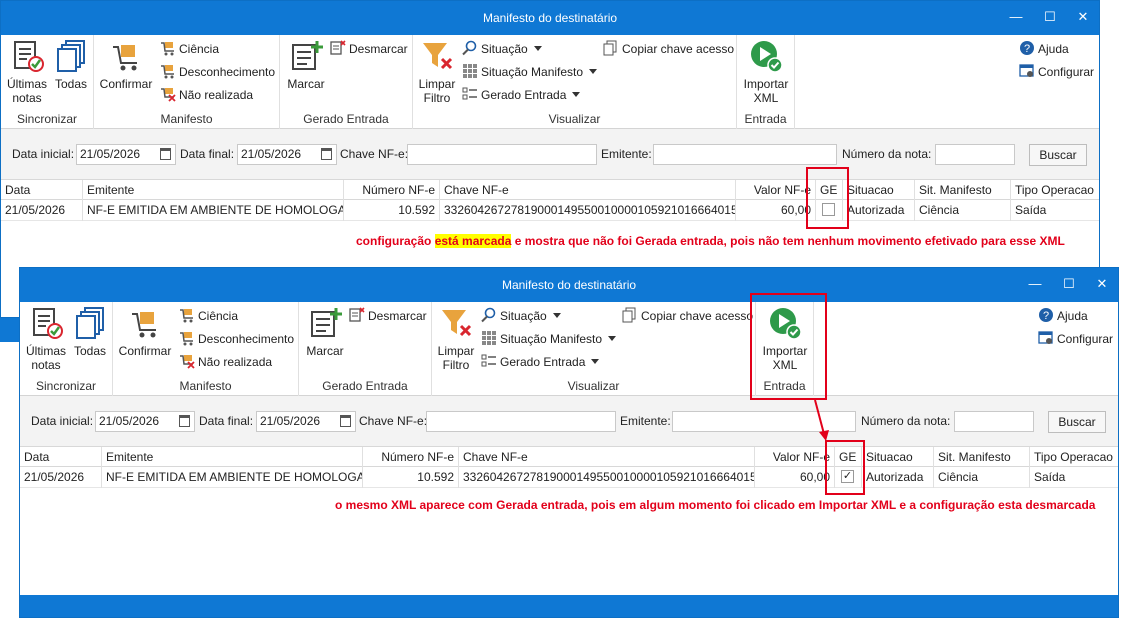 Image resolution: width=1122 pixels, height=620 pixels. I want to click on cell-valor: 60,00, so click(795, 477).